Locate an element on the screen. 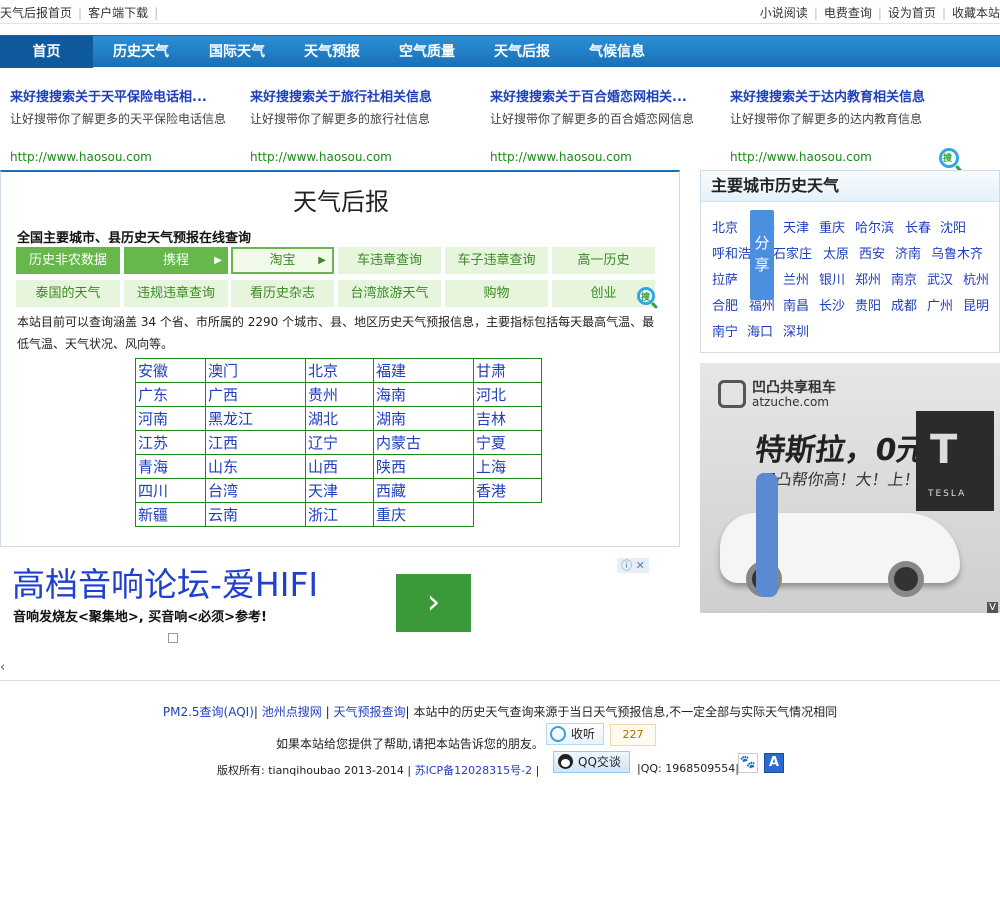 The width and height of the screenshot is (1000, 909). province-link: 福建 is located at coordinates (423, 370).